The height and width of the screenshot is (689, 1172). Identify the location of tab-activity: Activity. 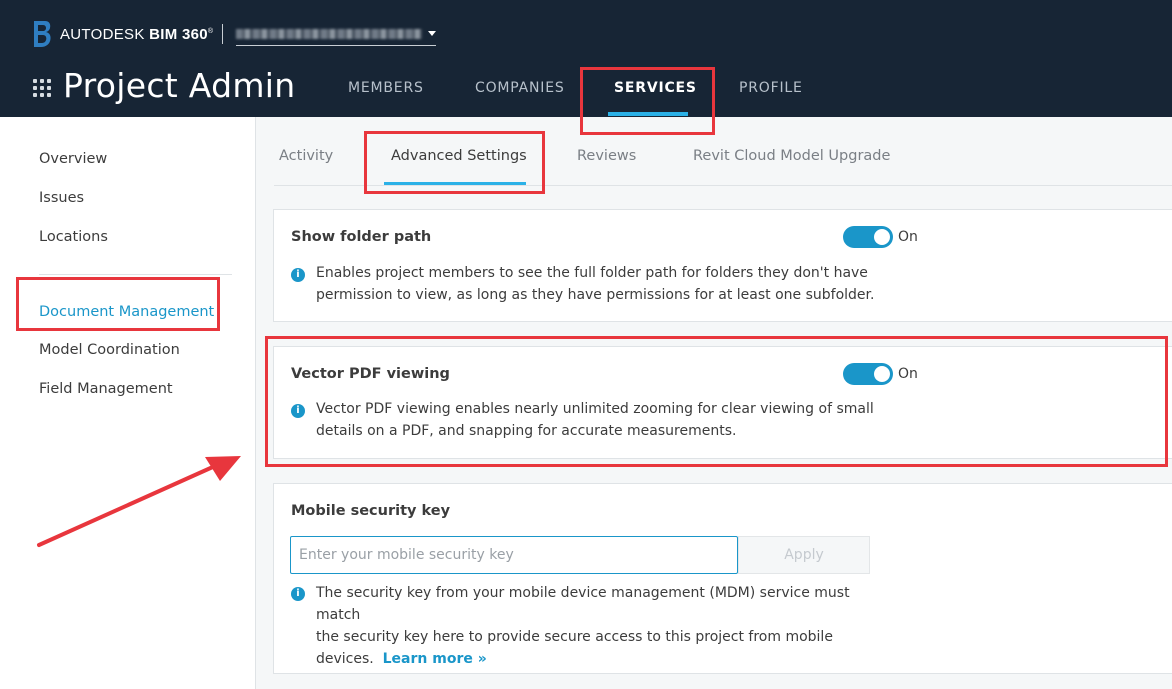
(306, 156).